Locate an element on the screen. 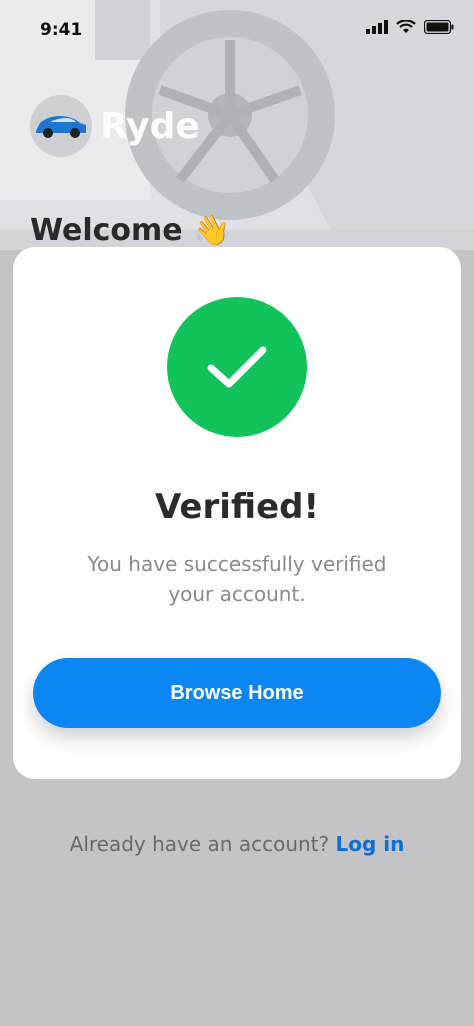 The width and height of the screenshot is (474, 1026). status-bar: 9:41 is located at coordinates (237, 30).